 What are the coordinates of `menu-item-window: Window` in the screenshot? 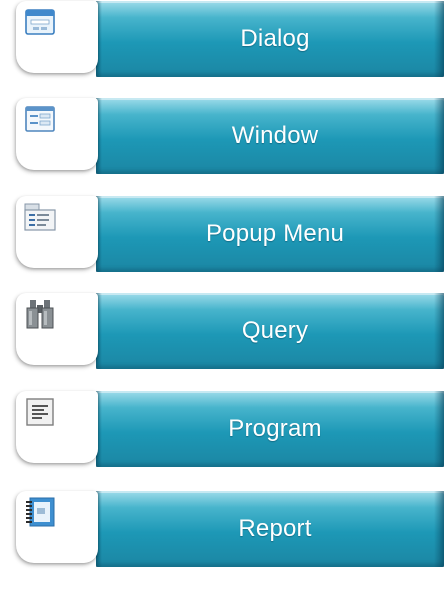 It's located at (222, 138).